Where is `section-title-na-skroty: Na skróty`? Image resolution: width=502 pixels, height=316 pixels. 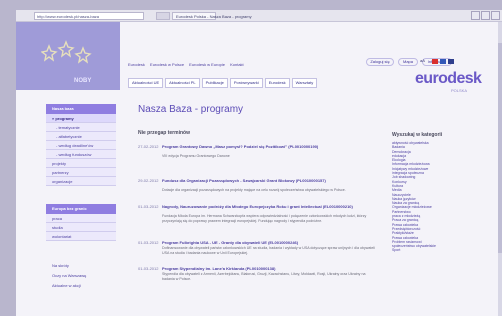 section-title-na-skroty: Na skróty is located at coordinates (81, 266).